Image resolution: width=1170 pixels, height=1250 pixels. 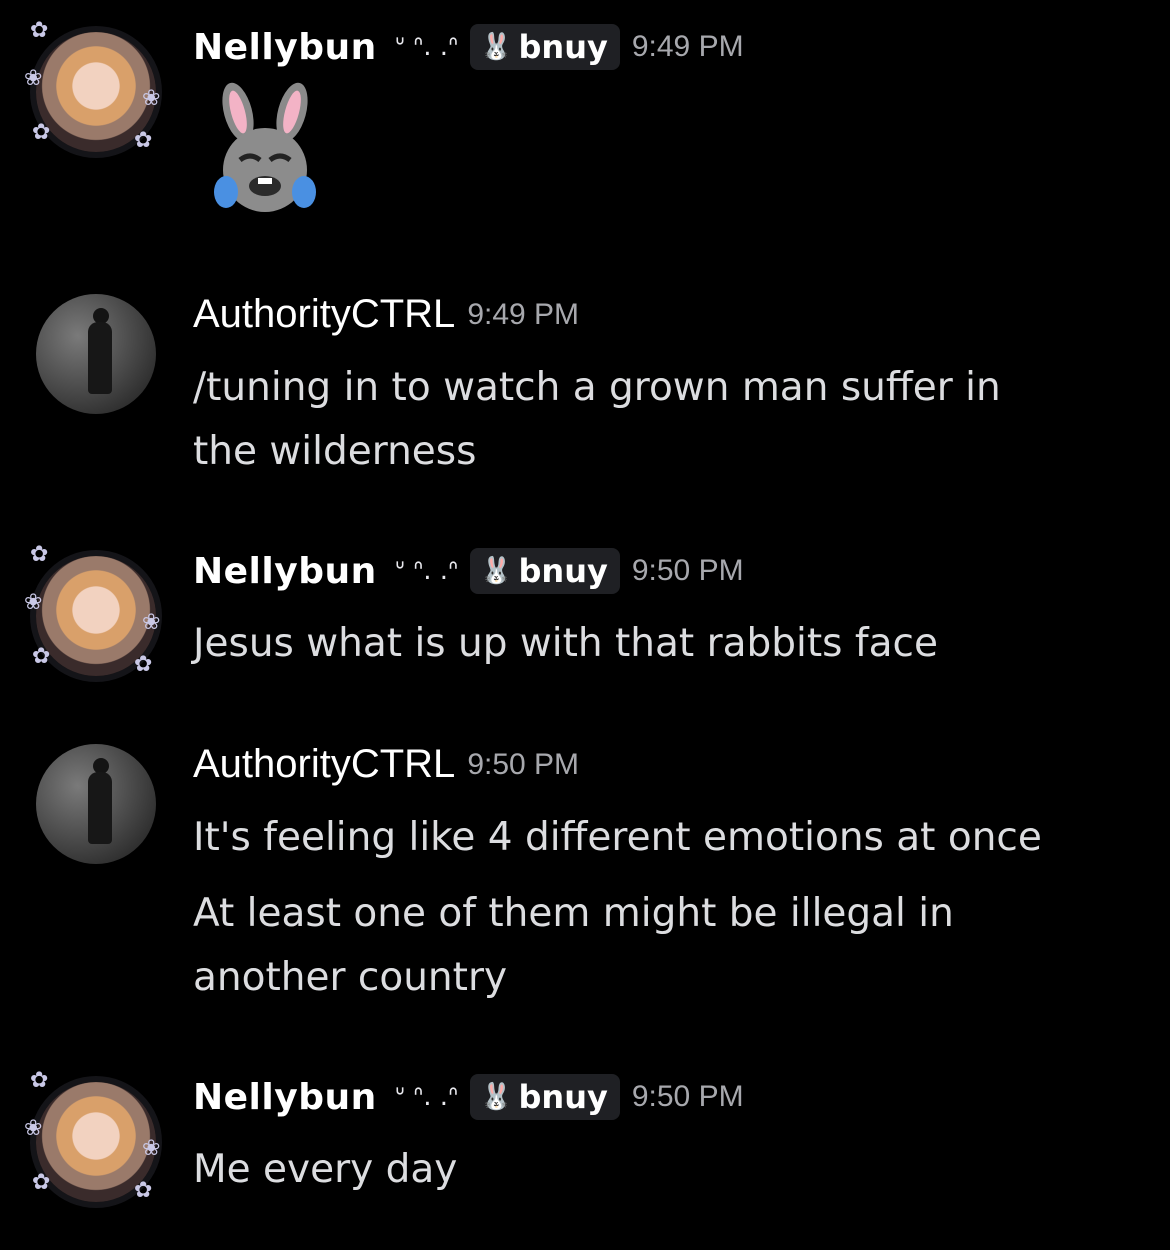 What do you see at coordinates (265, 147) in the screenshot?
I see `rabbit-emoji-icon` at bounding box center [265, 147].